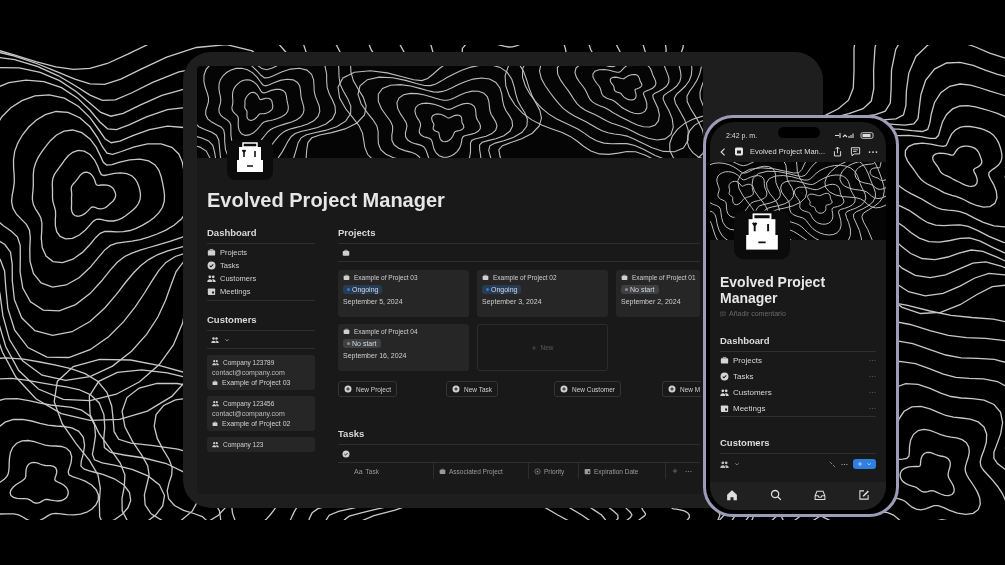 Image resolution: width=1005 pixels, height=565 pixels. I want to click on search-icon, so click(776, 495).